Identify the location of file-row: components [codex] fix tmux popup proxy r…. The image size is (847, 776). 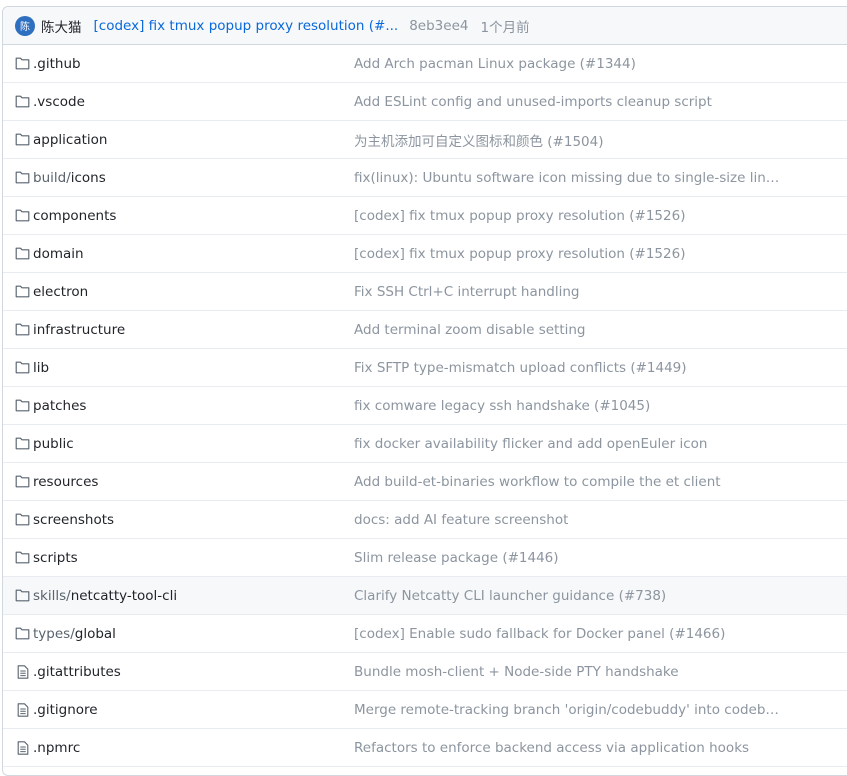
(425, 216).